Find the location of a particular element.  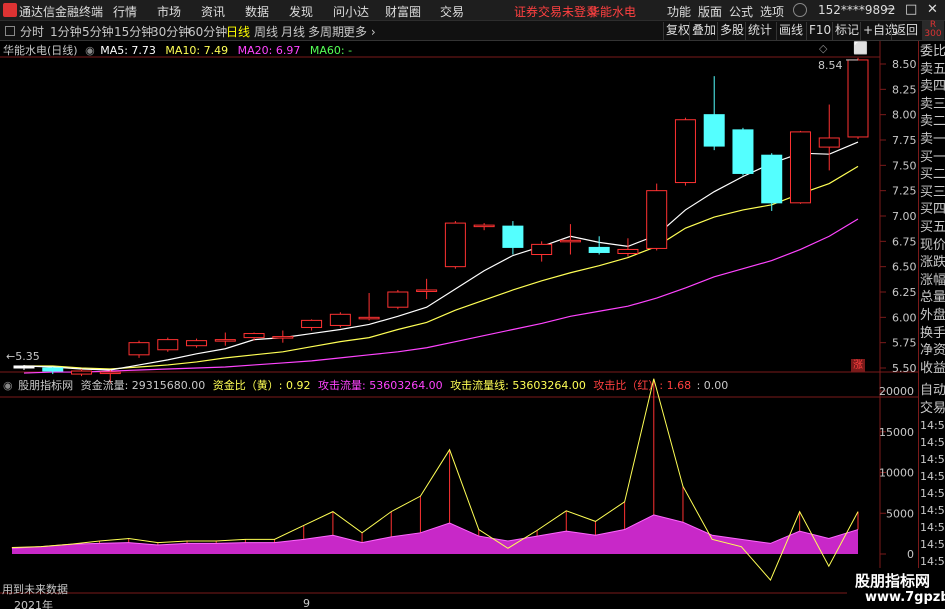

side-item: 卖一 is located at coordinates (932, 140).